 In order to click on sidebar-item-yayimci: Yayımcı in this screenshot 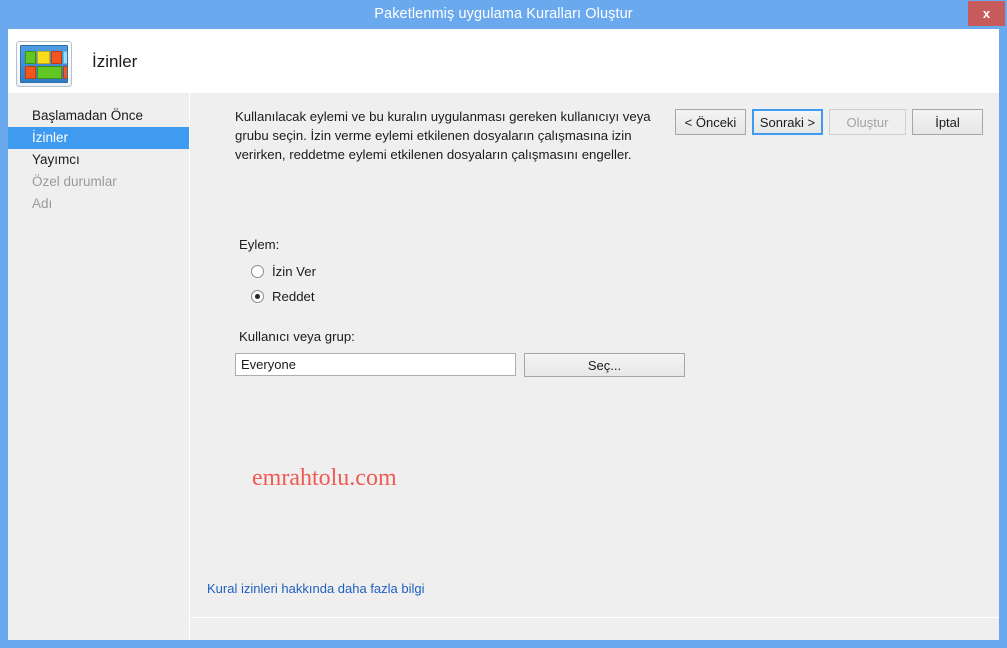, I will do `click(98, 160)`.